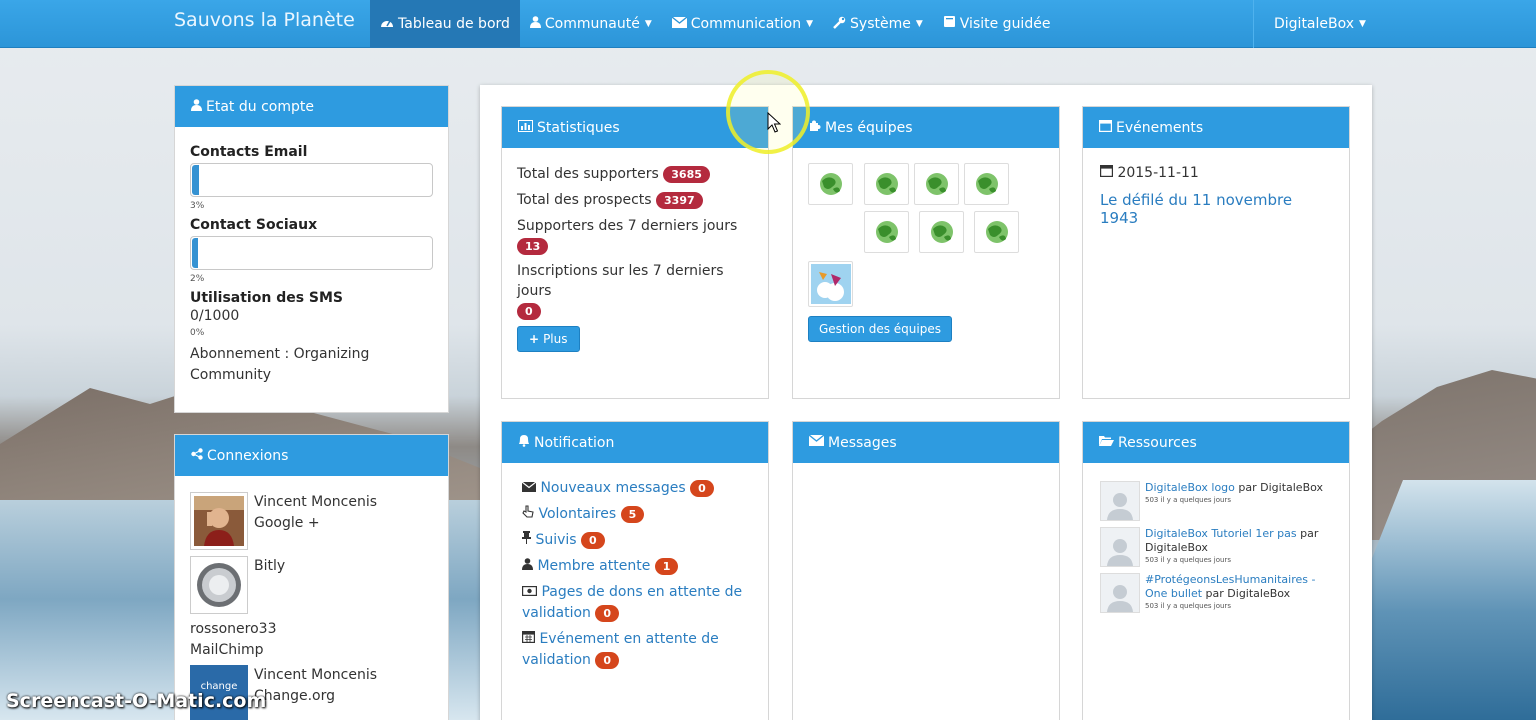 The height and width of the screenshot is (720, 1536). I want to click on user-menu-label: DigitaleBox, so click(1314, 24).